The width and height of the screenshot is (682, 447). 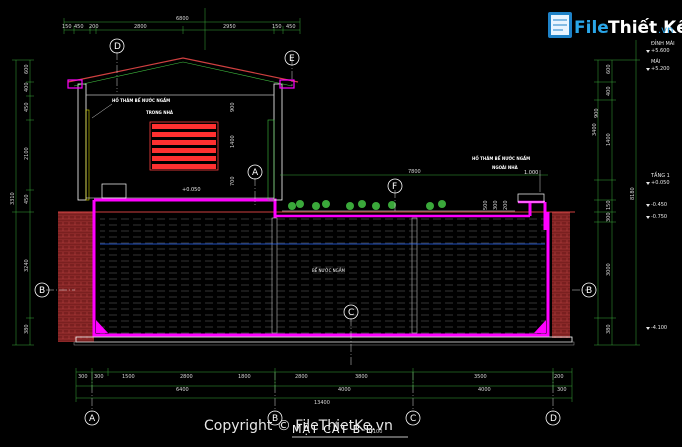 I want to click on grid-label-a-bottom: A, so click(x=92, y=419).